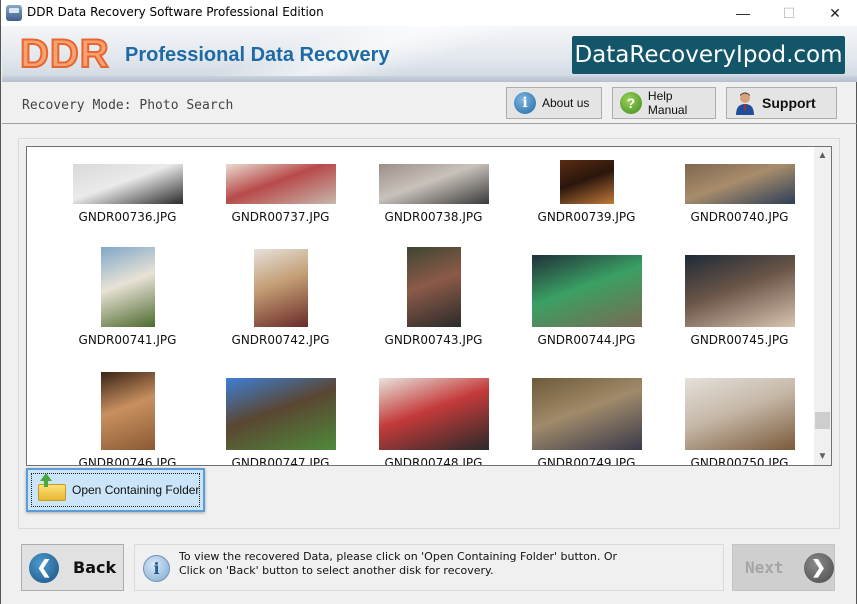 The image size is (857, 604). I want to click on back-button: ❮ Back, so click(72, 567).